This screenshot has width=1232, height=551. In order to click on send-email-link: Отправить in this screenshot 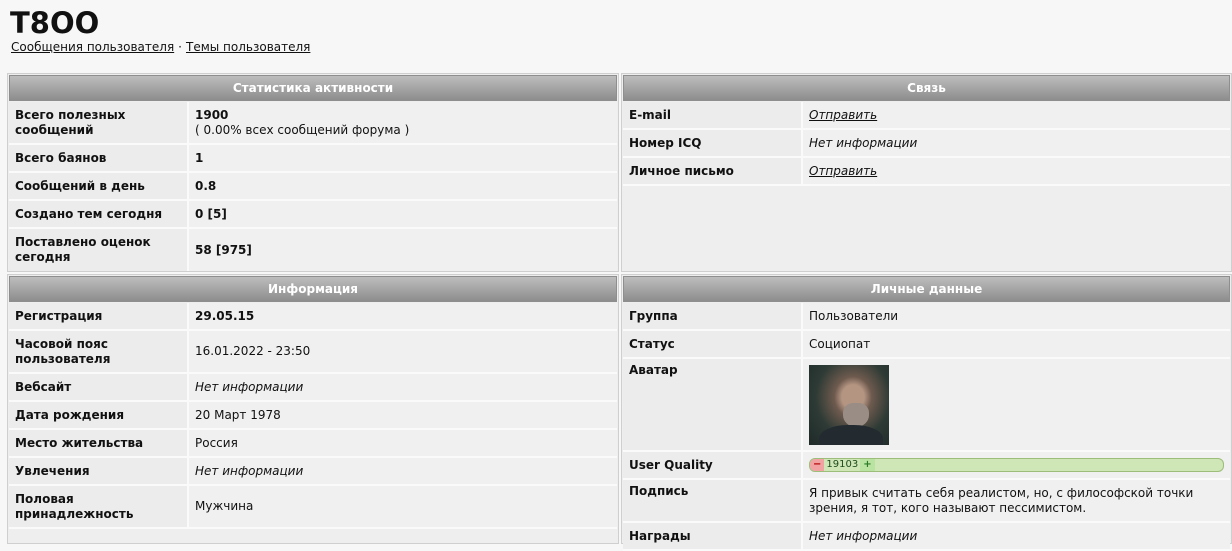, I will do `click(1016, 115)`.